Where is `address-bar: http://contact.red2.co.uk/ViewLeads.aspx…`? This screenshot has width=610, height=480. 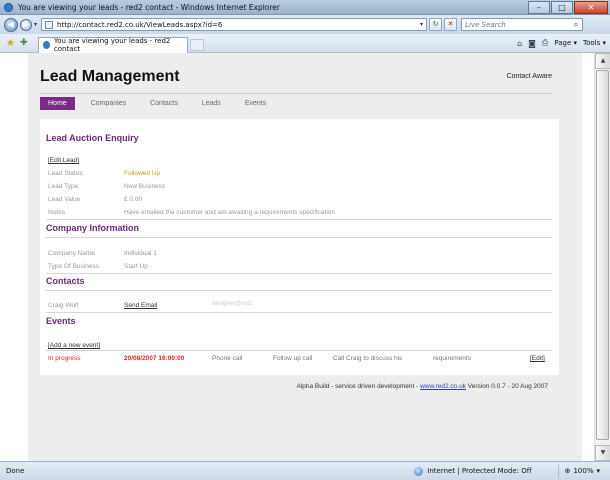 address-bar: http://contact.red2.co.uk/ViewLeads.aspx… is located at coordinates (234, 24).